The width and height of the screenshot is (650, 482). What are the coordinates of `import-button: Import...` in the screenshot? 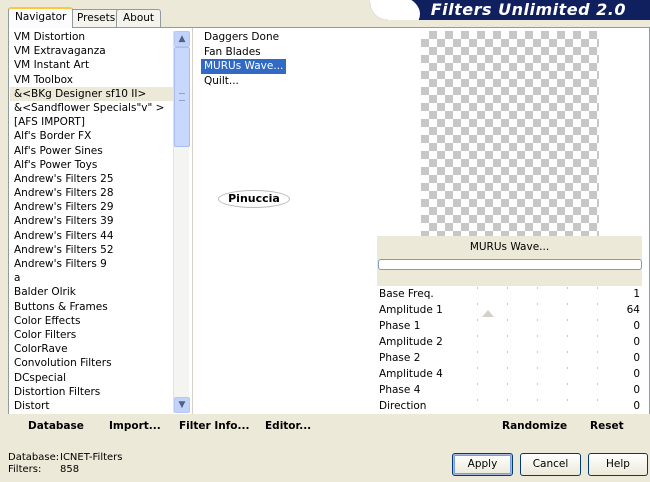 It's located at (135, 426).